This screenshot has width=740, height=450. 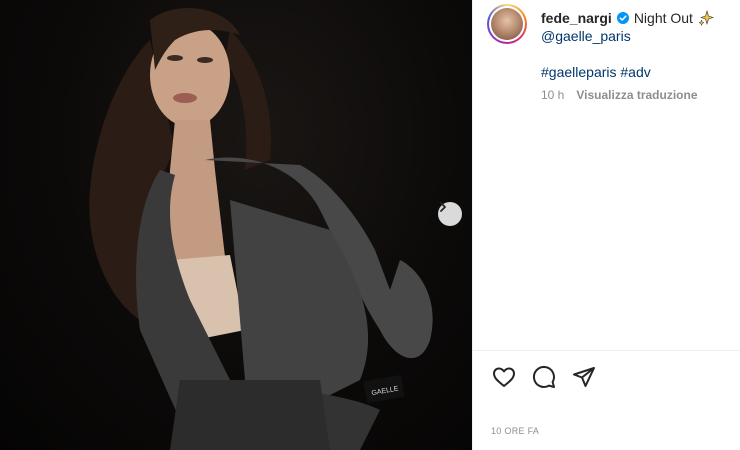 I want to click on next-photo-button, so click(x=450, y=214).